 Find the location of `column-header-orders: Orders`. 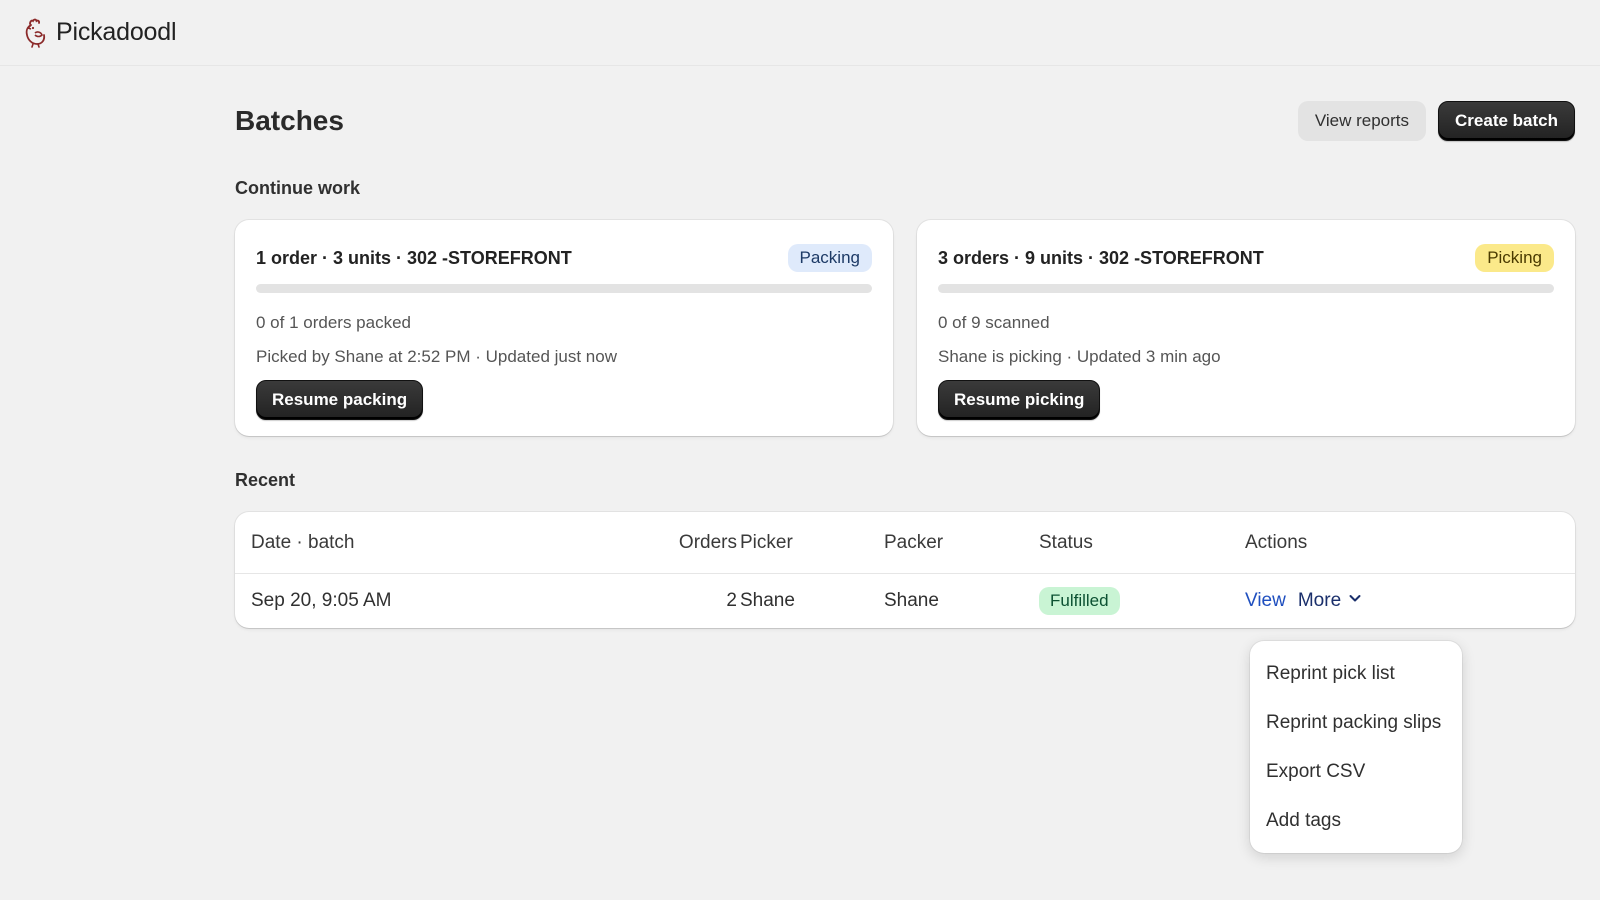

column-header-orders: Orders is located at coordinates (707, 542).